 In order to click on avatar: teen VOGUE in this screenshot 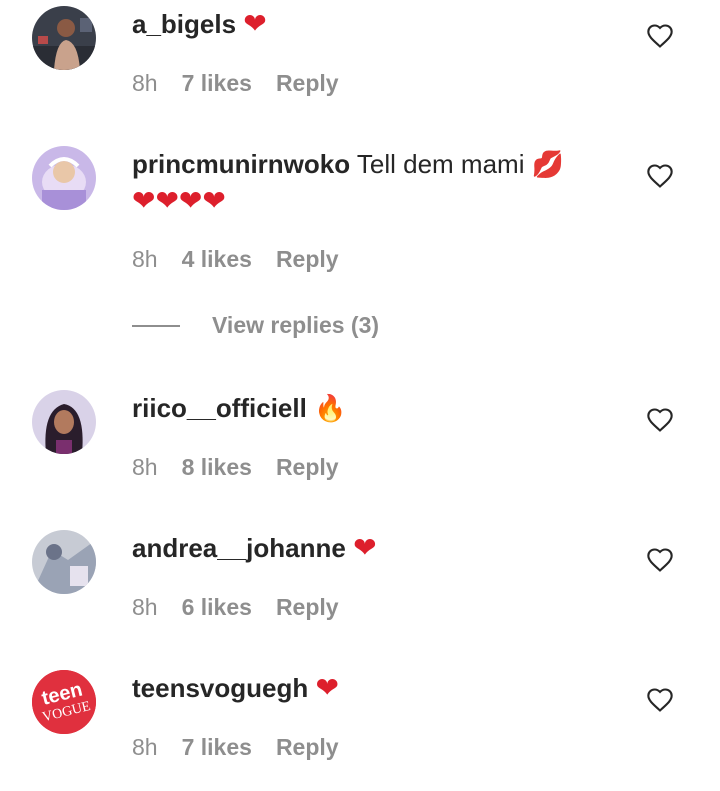, I will do `click(64, 702)`.